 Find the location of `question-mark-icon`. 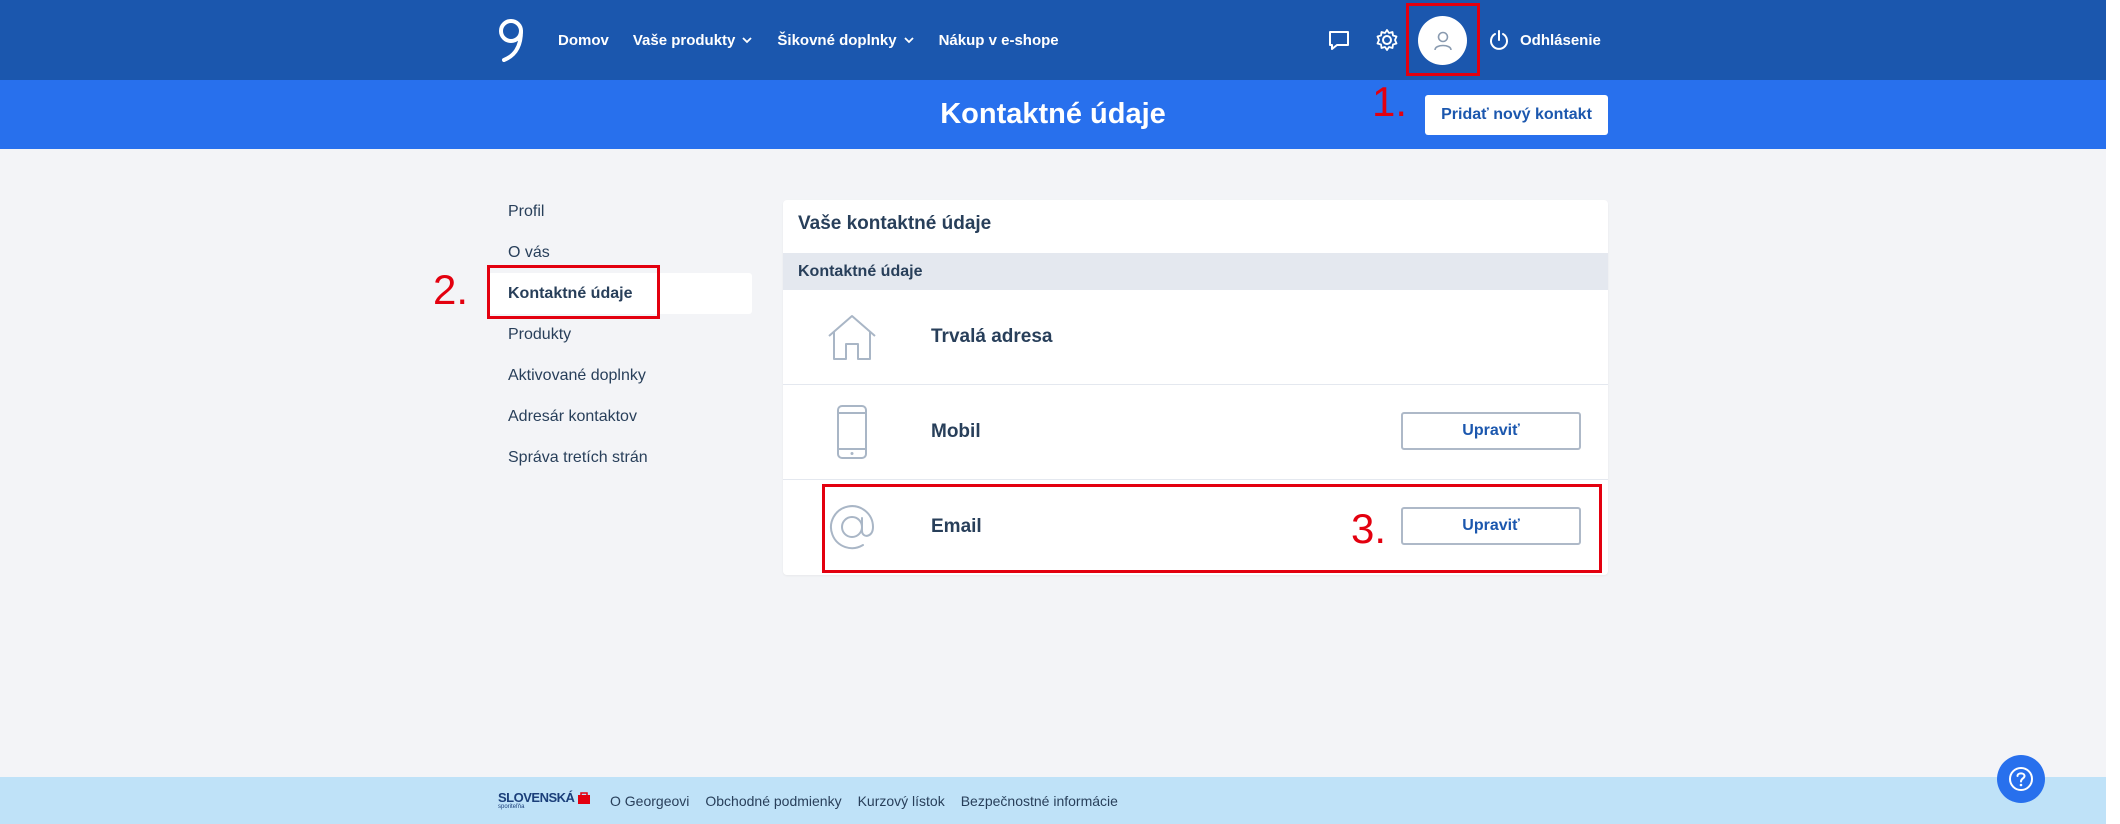

question-mark-icon is located at coordinates (2021, 779).